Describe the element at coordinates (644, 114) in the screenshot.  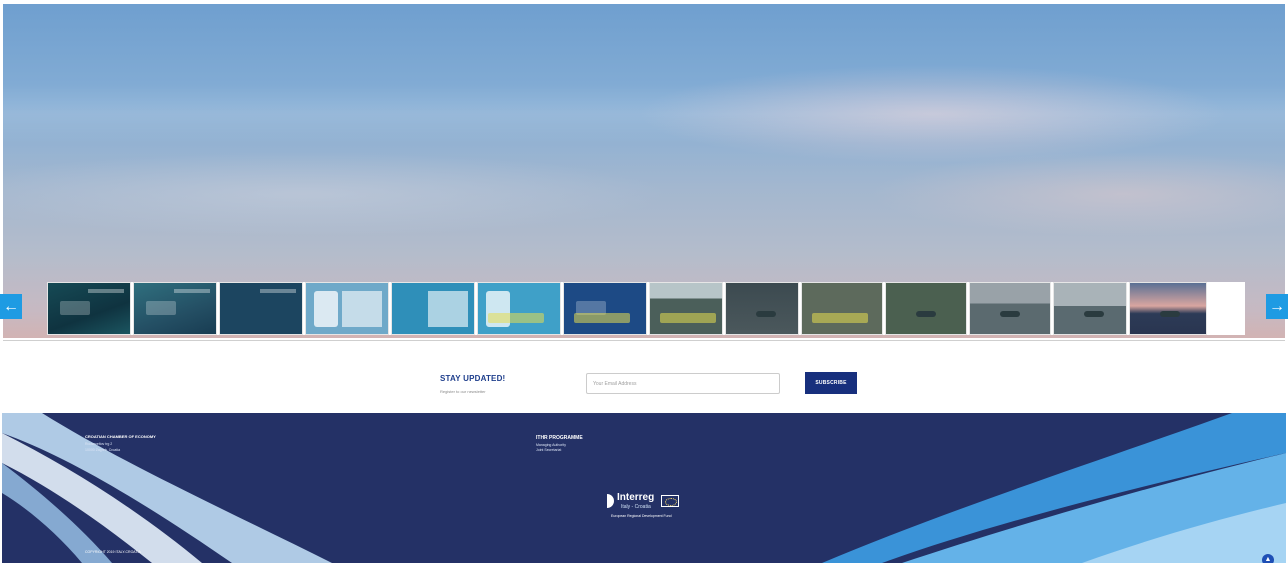
I see `sky-haze` at that location.